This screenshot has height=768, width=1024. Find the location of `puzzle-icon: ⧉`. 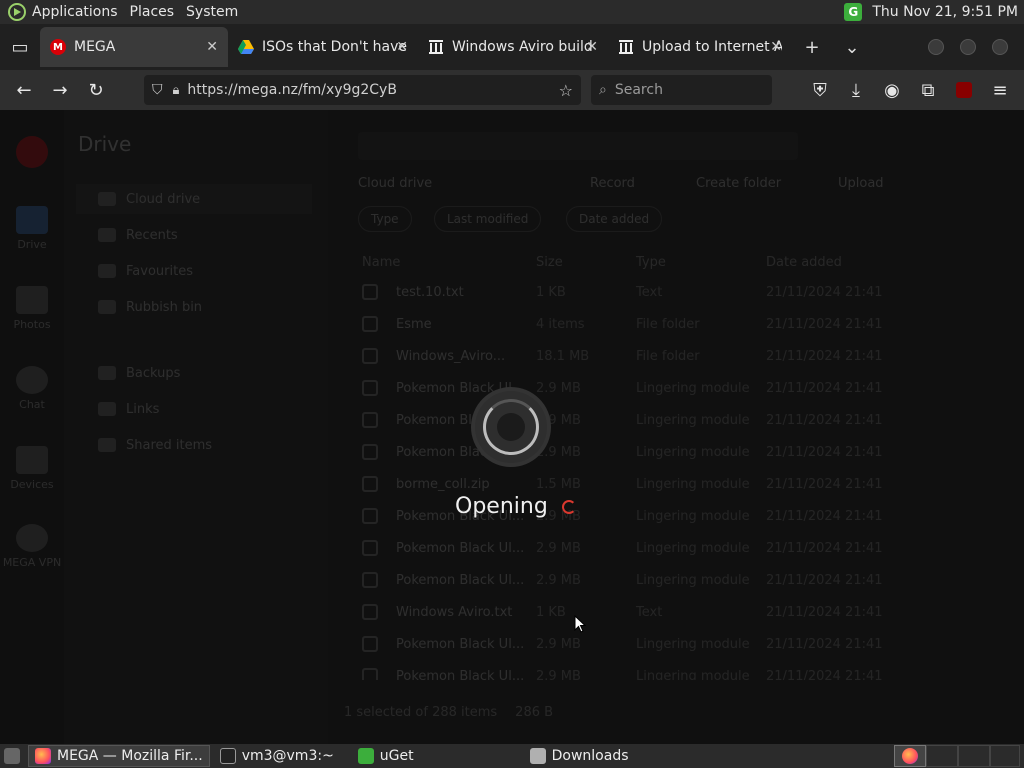

puzzle-icon: ⧉ is located at coordinates (928, 90).